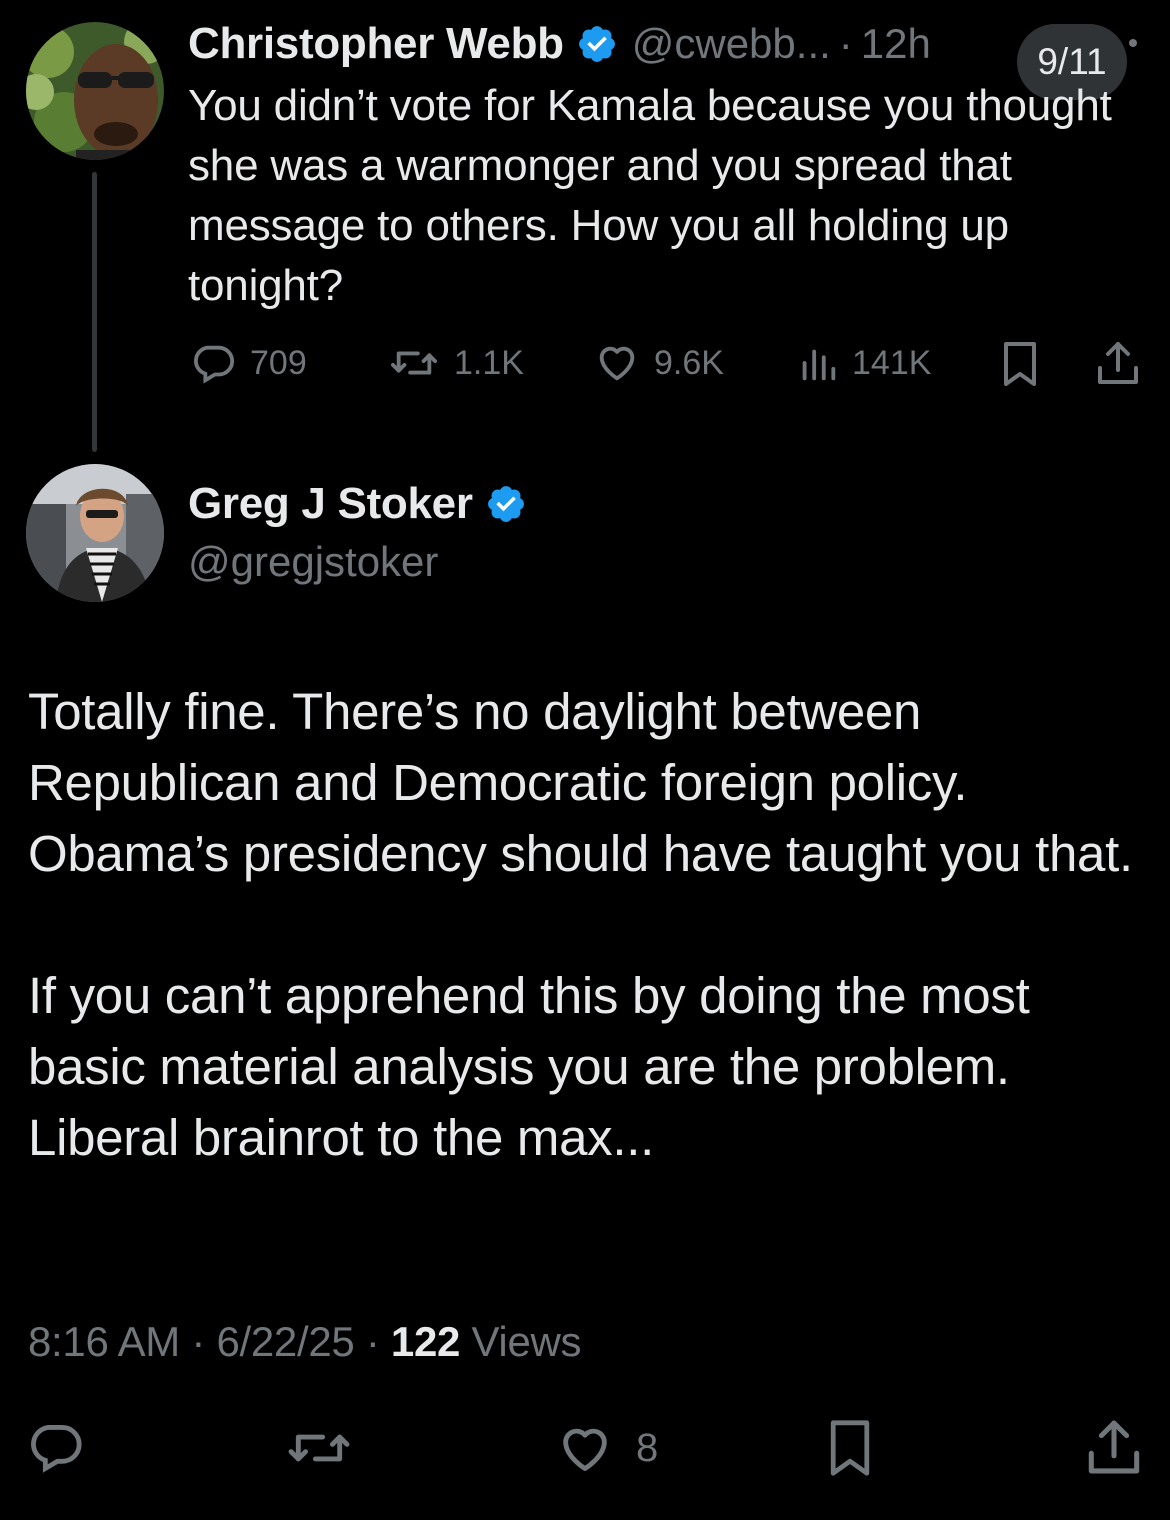  Describe the element at coordinates (689, 362) in the screenshot. I see `like-count: 9.6K` at that location.